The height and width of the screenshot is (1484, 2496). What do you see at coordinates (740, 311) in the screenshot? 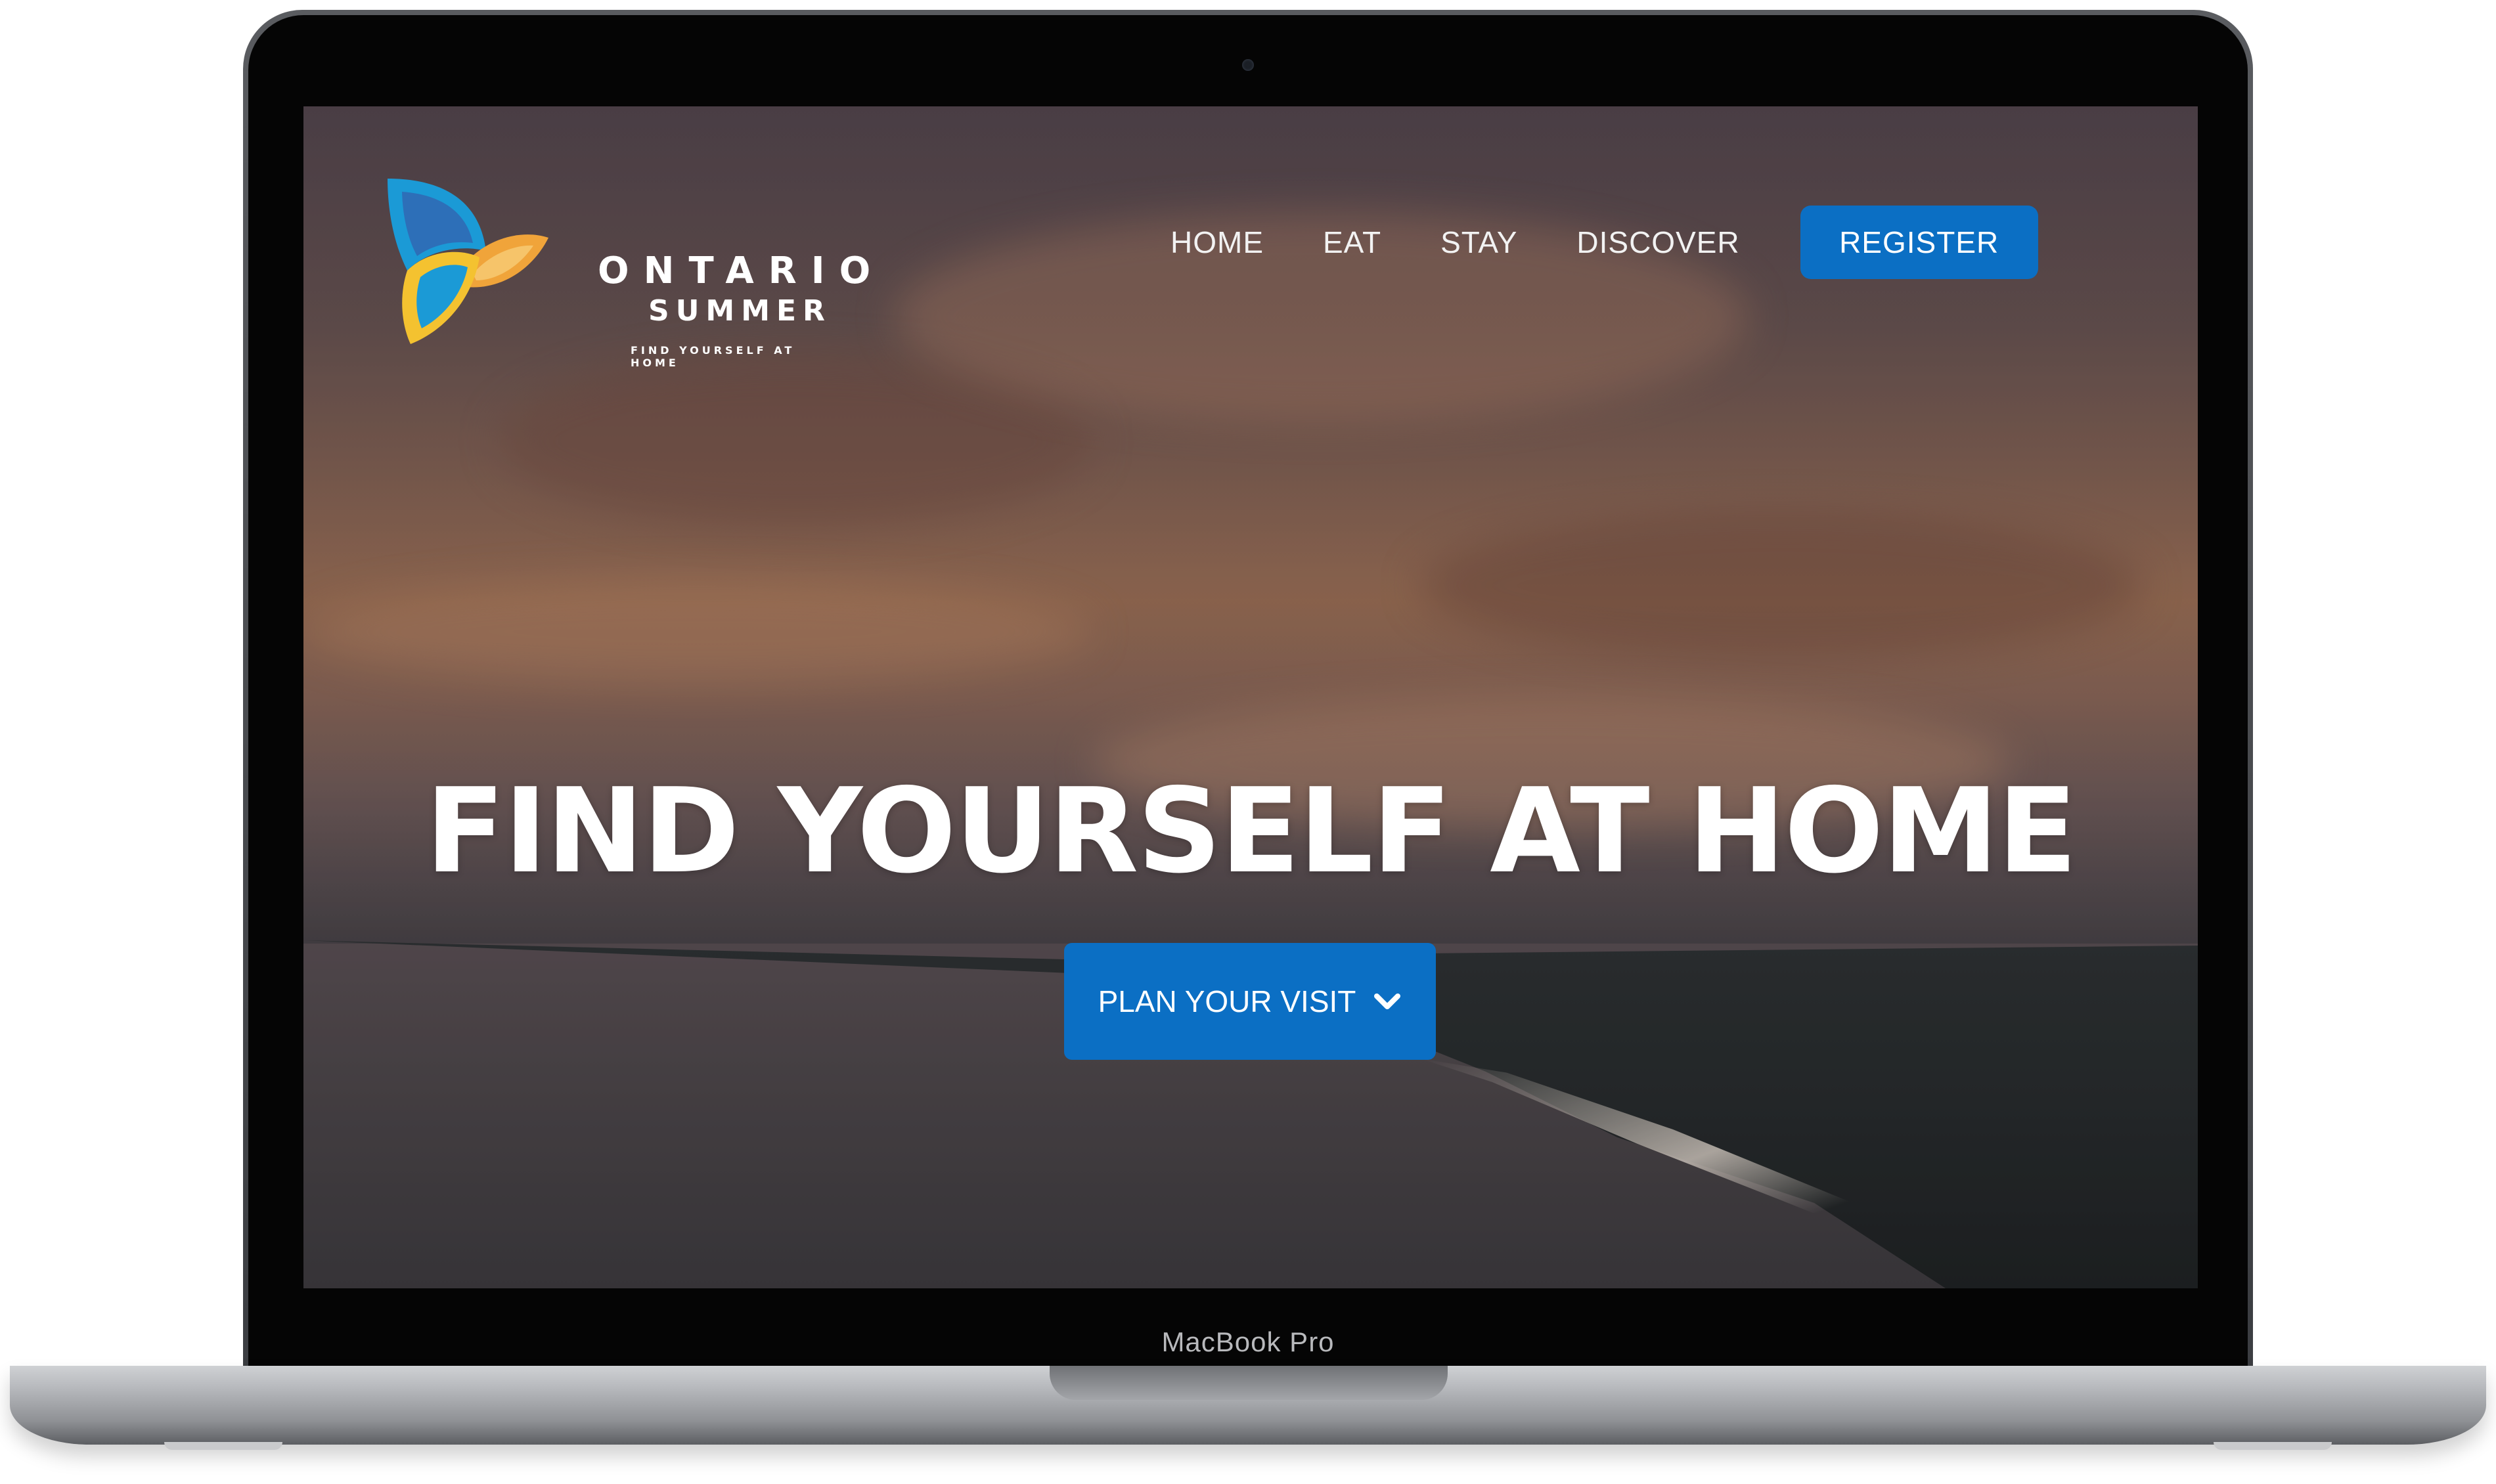
I see `logo-wordmark-line2: SUMMER` at bounding box center [740, 311].